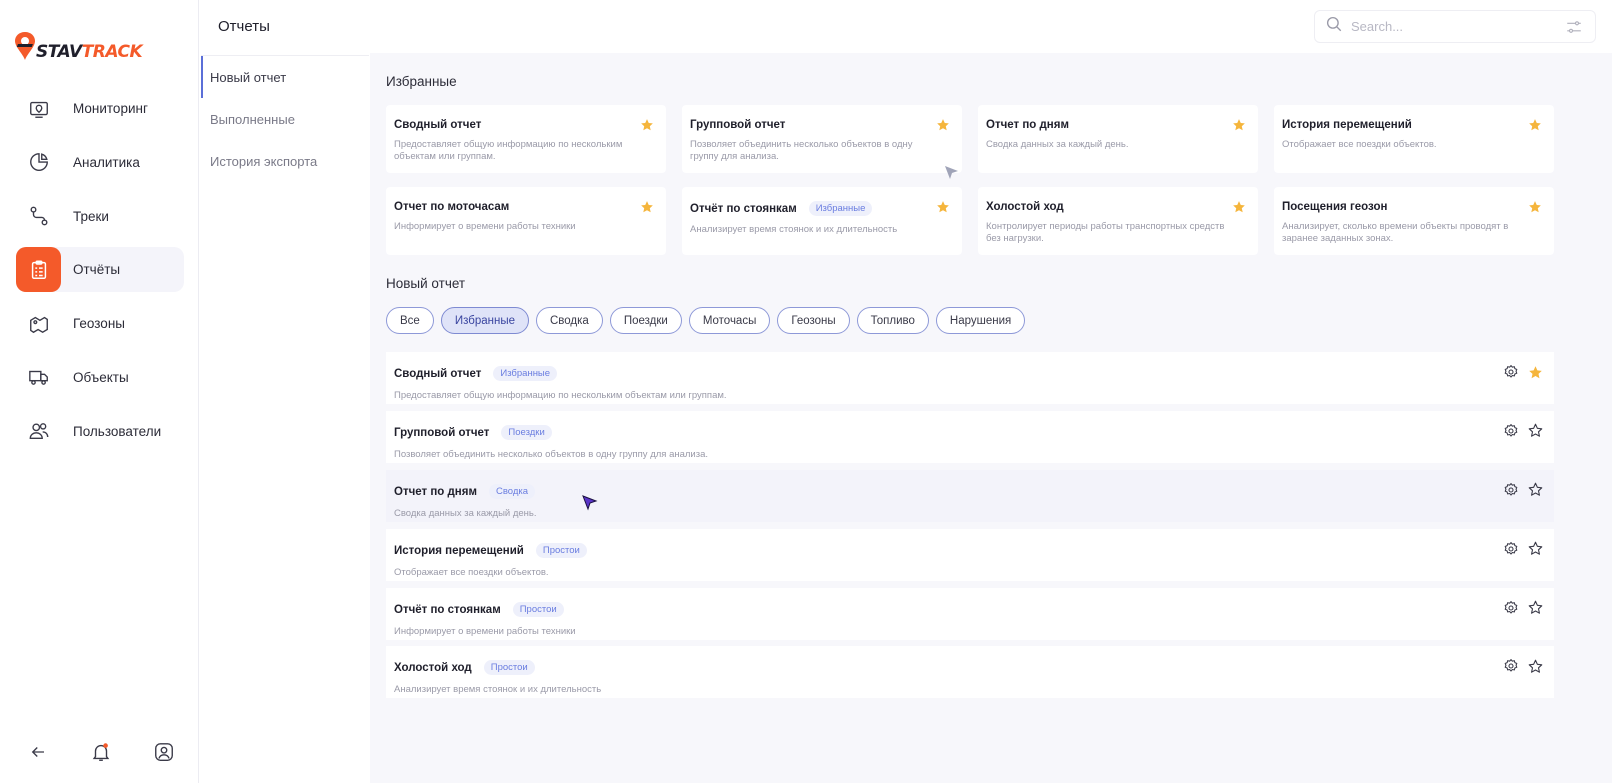  I want to click on sidebar-item-geozones: Геозоны, so click(100, 323).